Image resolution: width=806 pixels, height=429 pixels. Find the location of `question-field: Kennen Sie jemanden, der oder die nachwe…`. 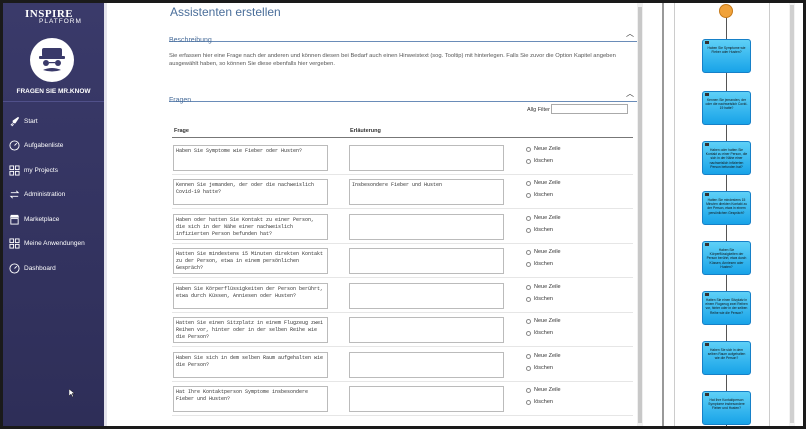

question-field: Kennen Sie jemanden, der oder die nachwe… is located at coordinates (250, 192).